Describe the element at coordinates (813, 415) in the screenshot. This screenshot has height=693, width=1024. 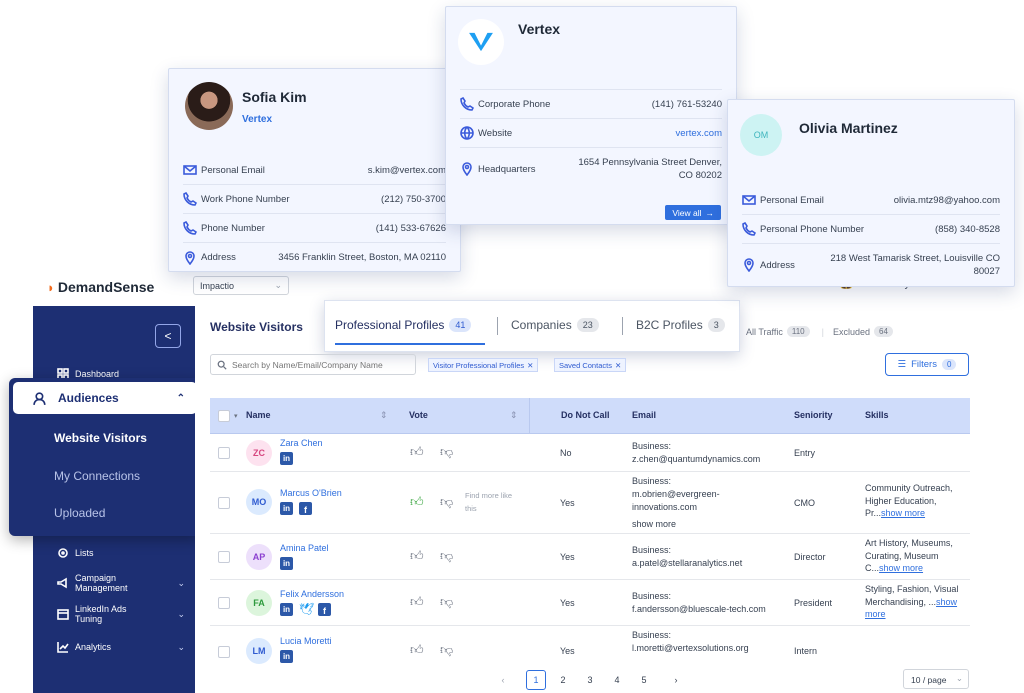
I see `column-header-seniority: Seniority` at that location.